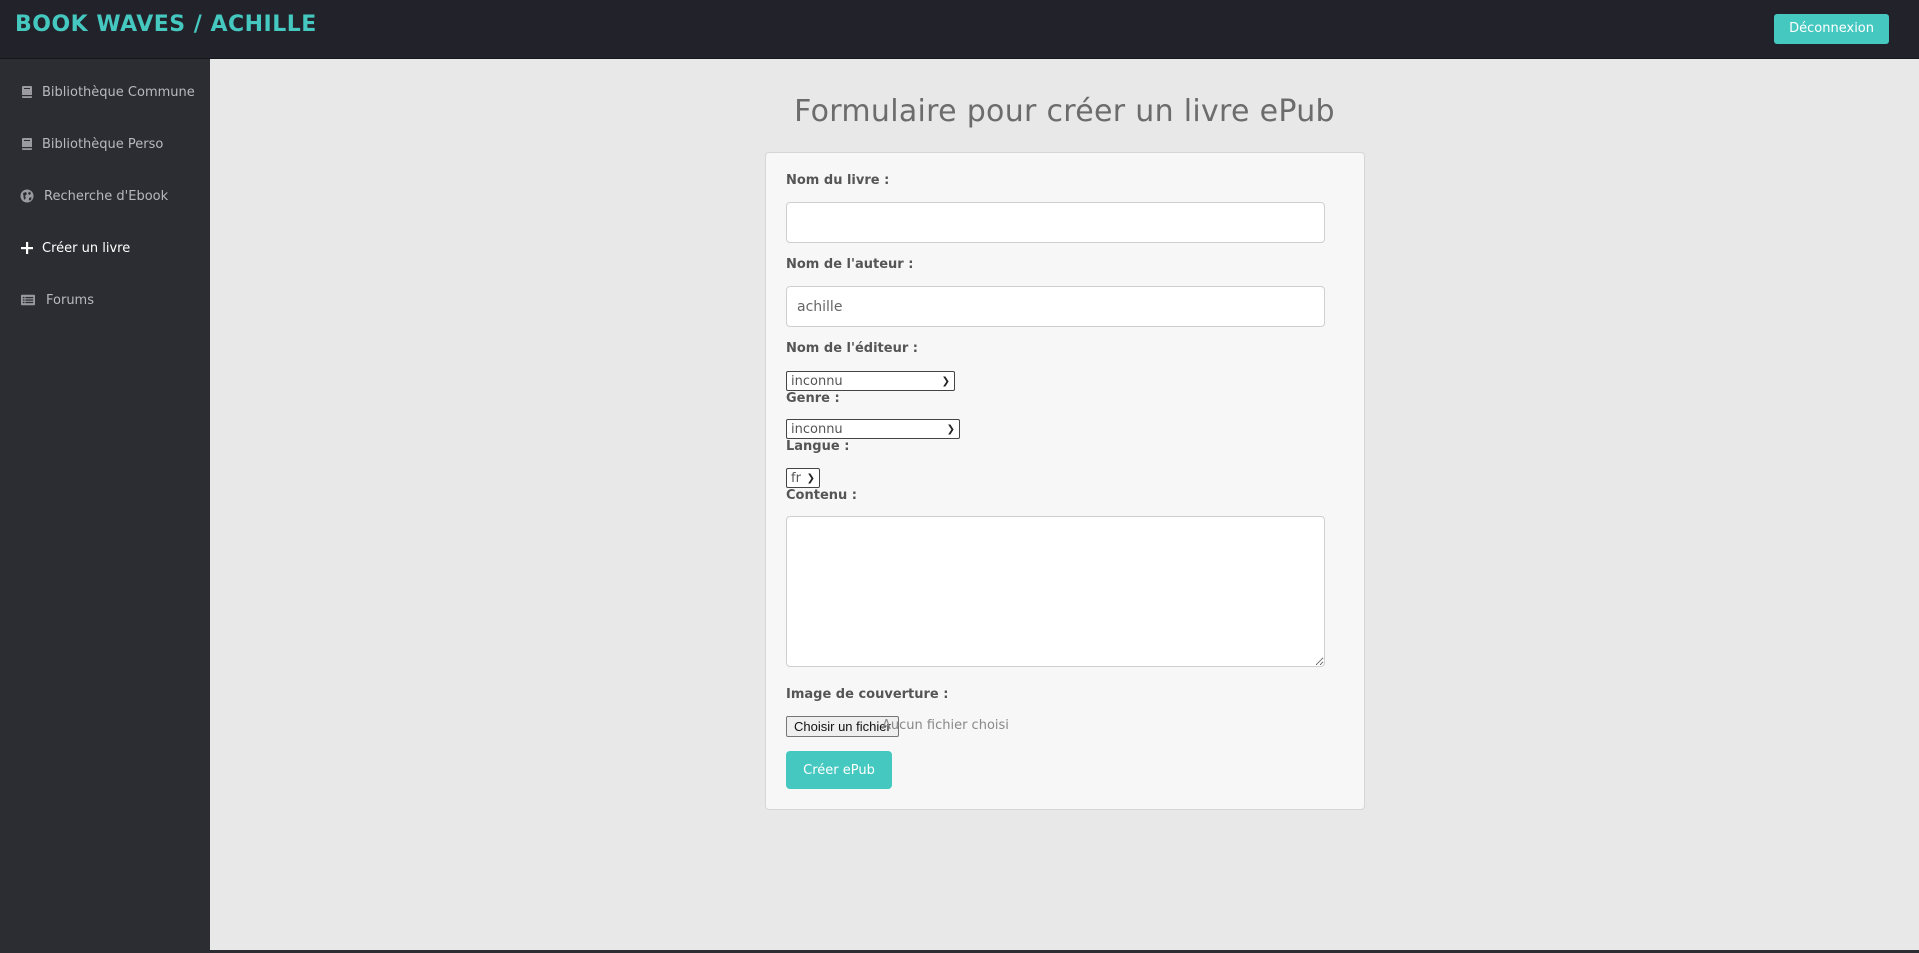  What do you see at coordinates (959, 29) in the screenshot?
I see `top-bar: BOOK WAVES / ACHILLE Déconnexion` at bounding box center [959, 29].